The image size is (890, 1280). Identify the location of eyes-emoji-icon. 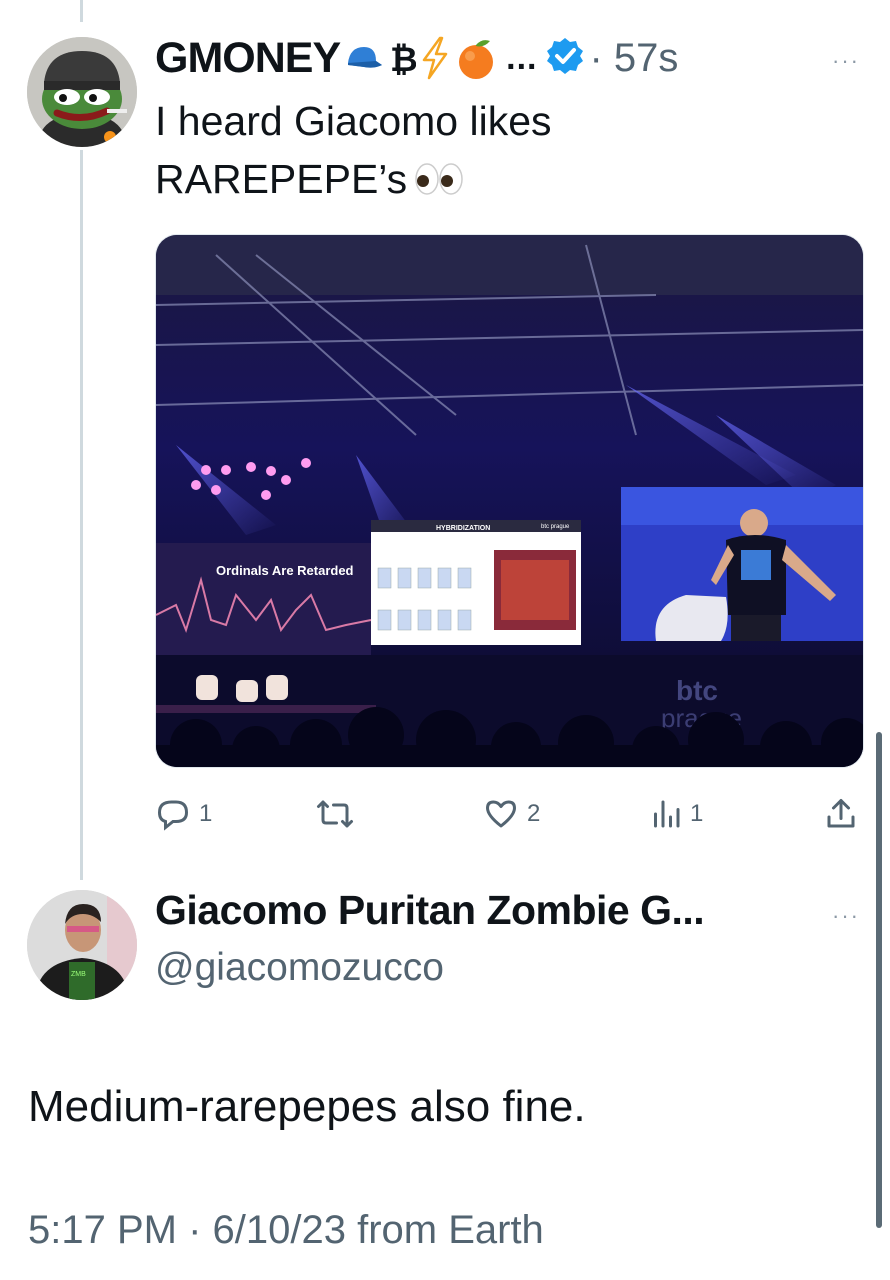
(439, 182).